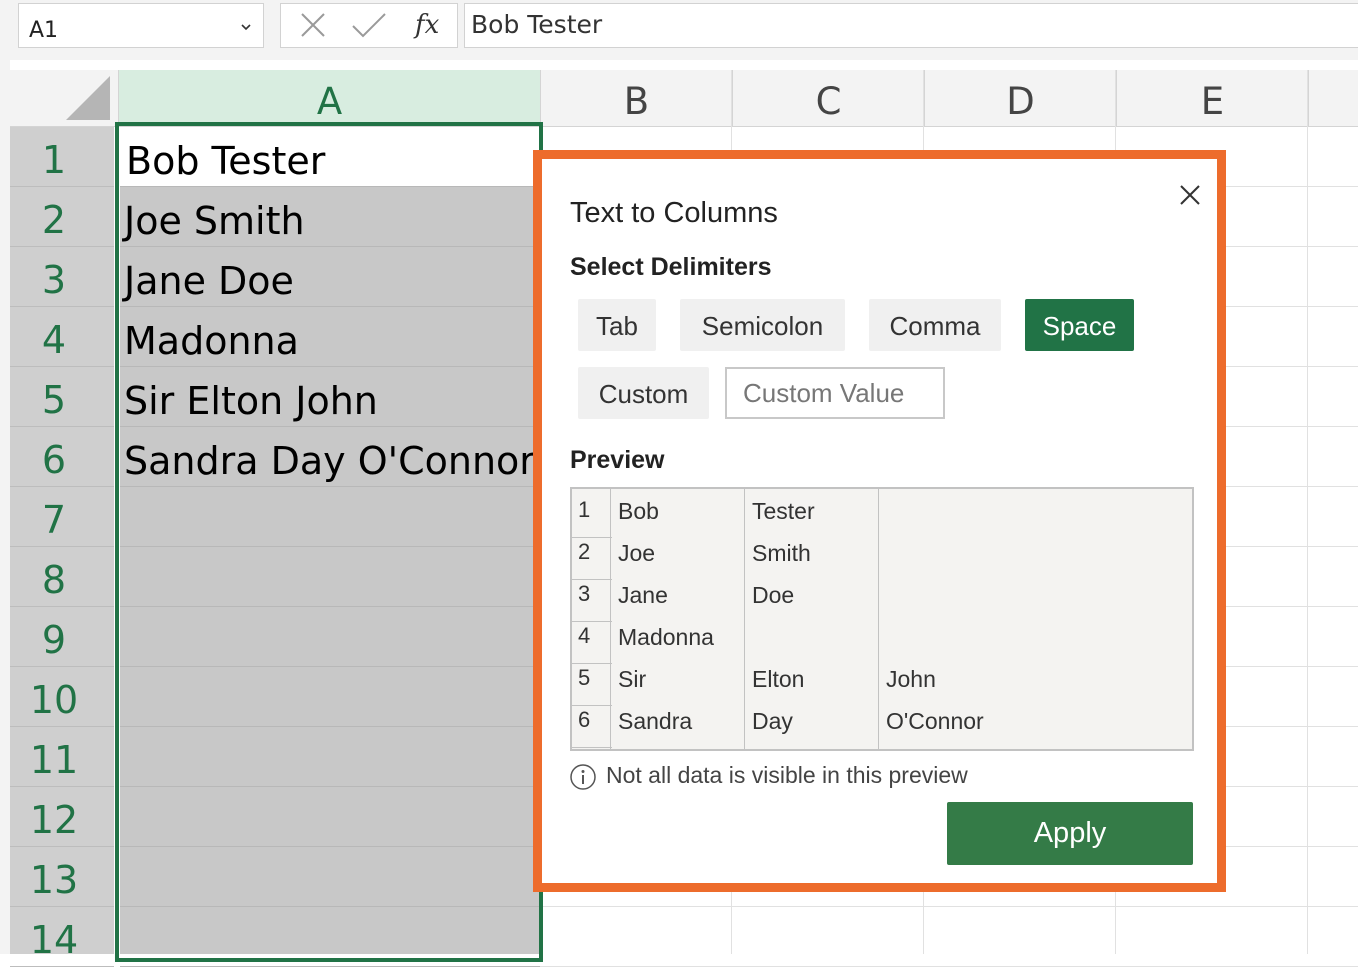  Describe the element at coordinates (62, 98) in the screenshot. I see `select-all-corner` at that location.